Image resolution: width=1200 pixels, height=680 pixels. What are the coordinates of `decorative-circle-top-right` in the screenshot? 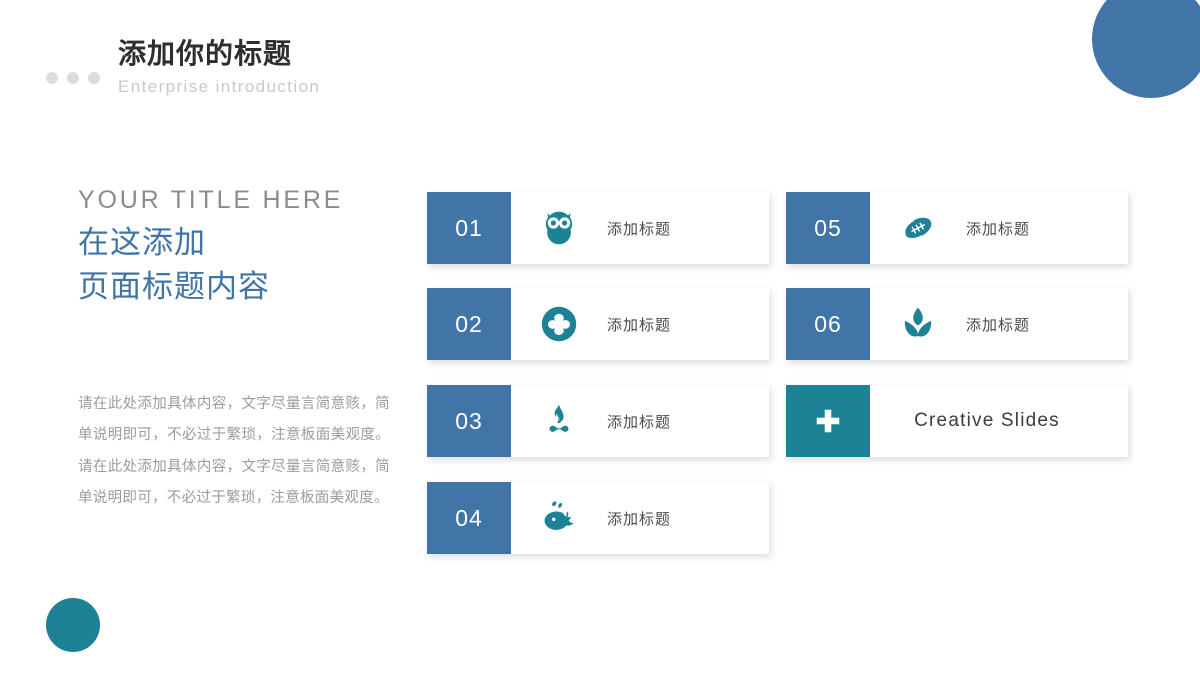 It's located at (1146, 49).